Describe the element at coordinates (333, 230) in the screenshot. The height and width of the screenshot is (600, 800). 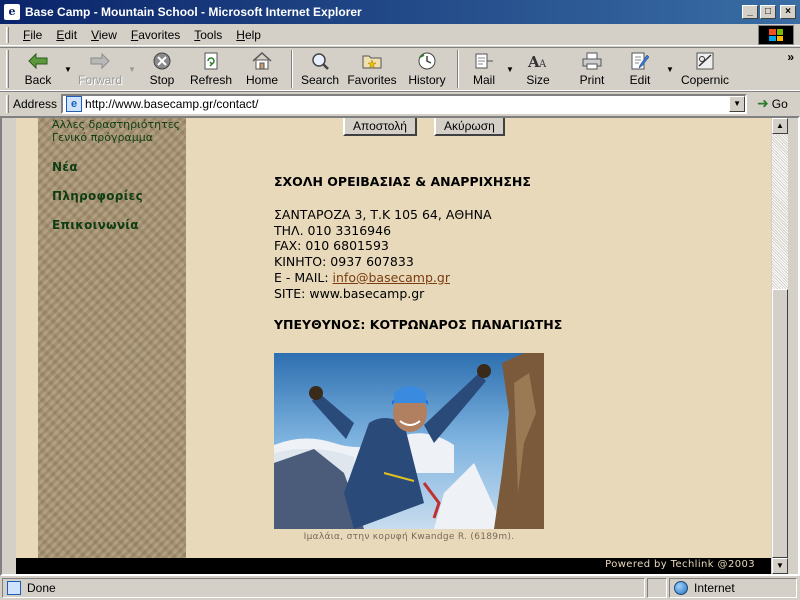
I see `phone-text: ΤΗΛ. 010 3316946` at that location.